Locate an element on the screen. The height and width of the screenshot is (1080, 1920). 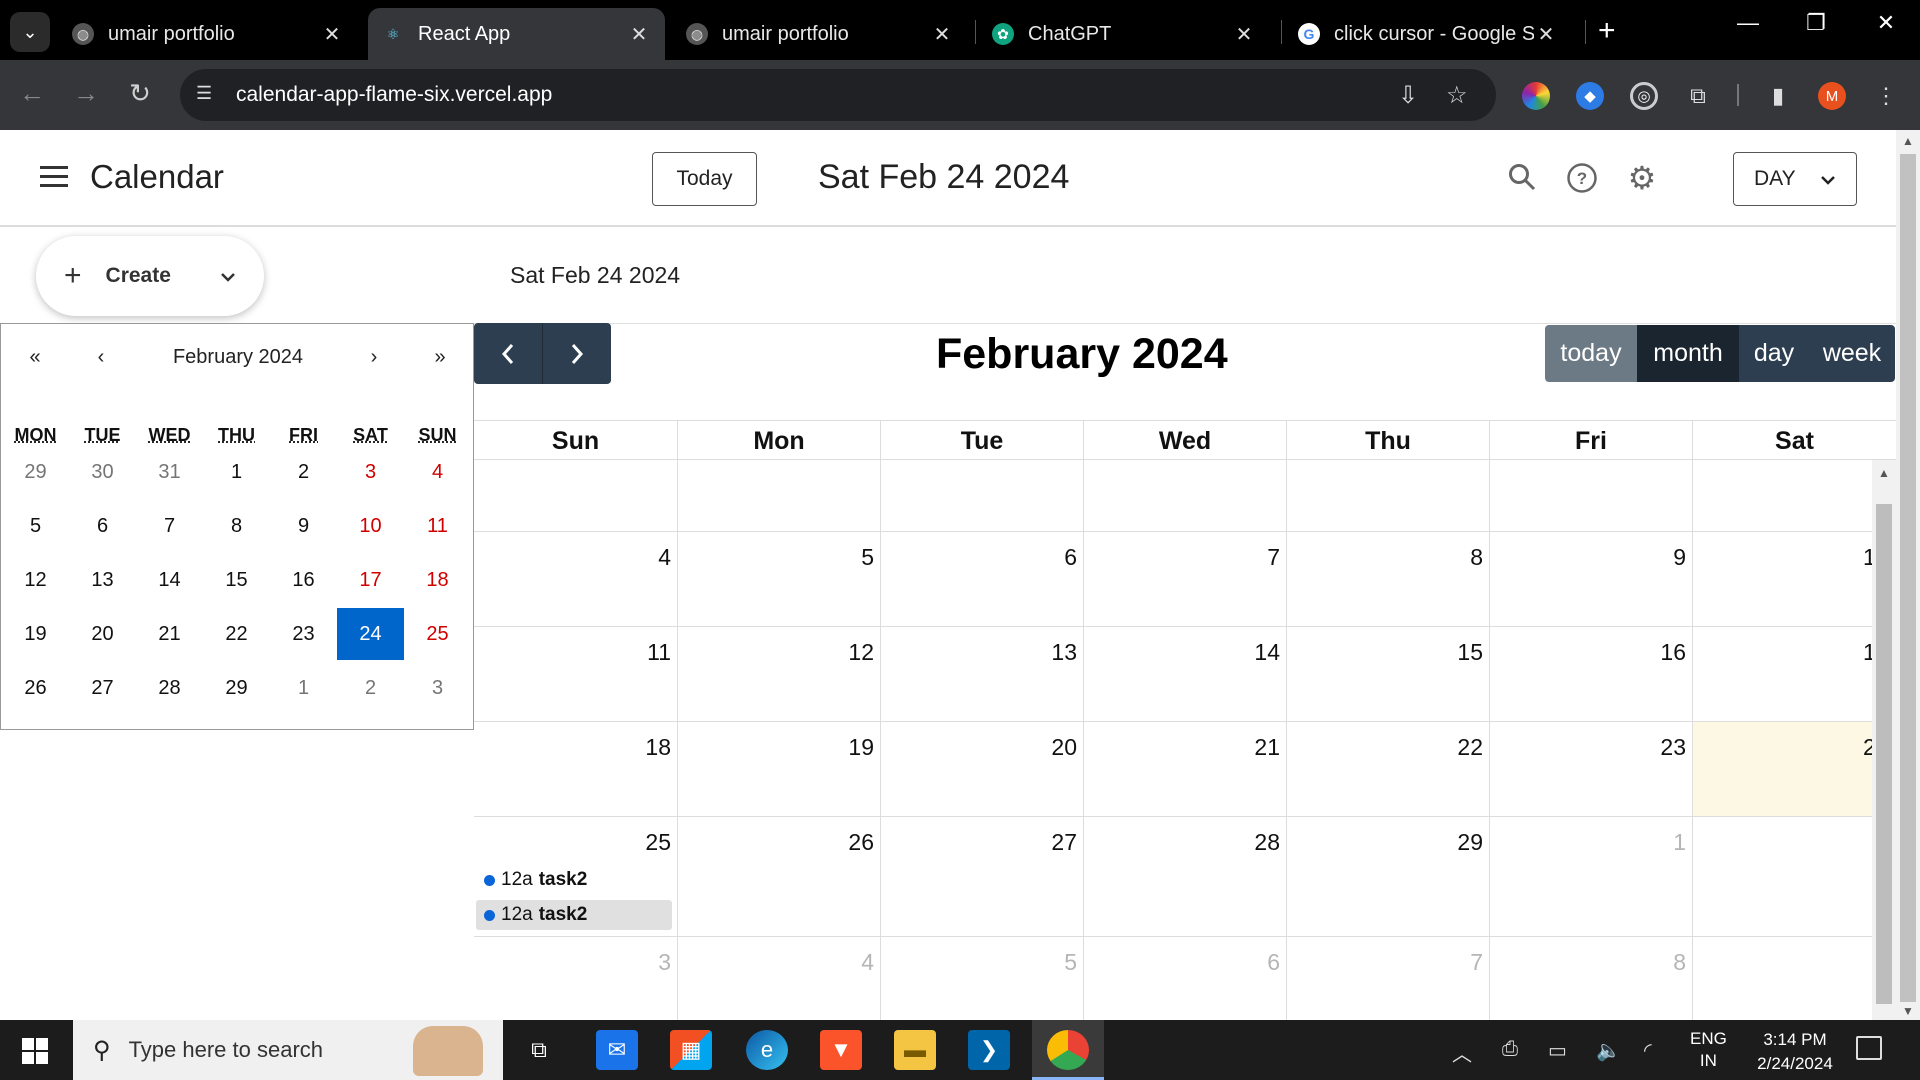
day-cell: 21 is located at coordinates (1184, 769).